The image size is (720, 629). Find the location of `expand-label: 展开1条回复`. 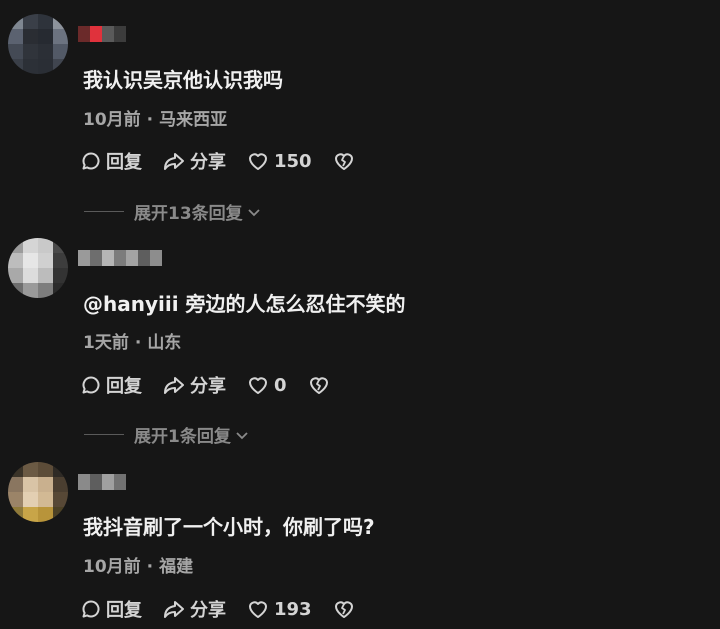

expand-label: 展开1条回复 is located at coordinates (182, 437).